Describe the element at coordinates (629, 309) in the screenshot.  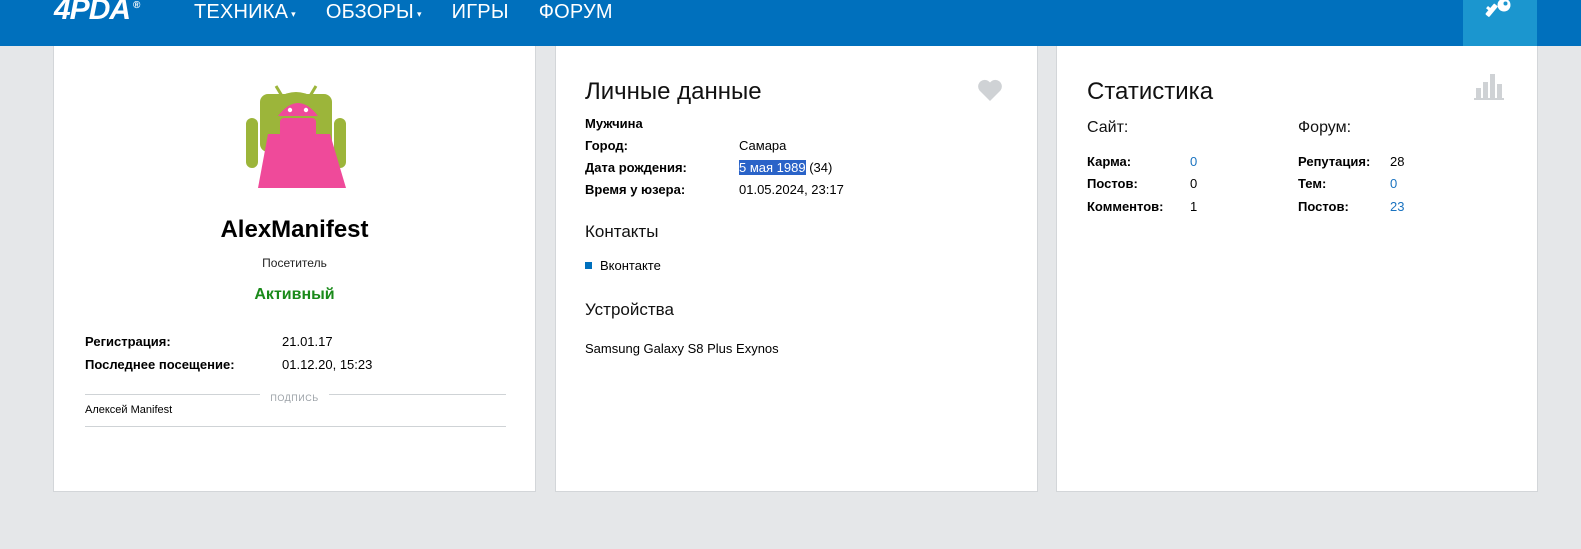
I see `devices-heading: Устройства` at that location.